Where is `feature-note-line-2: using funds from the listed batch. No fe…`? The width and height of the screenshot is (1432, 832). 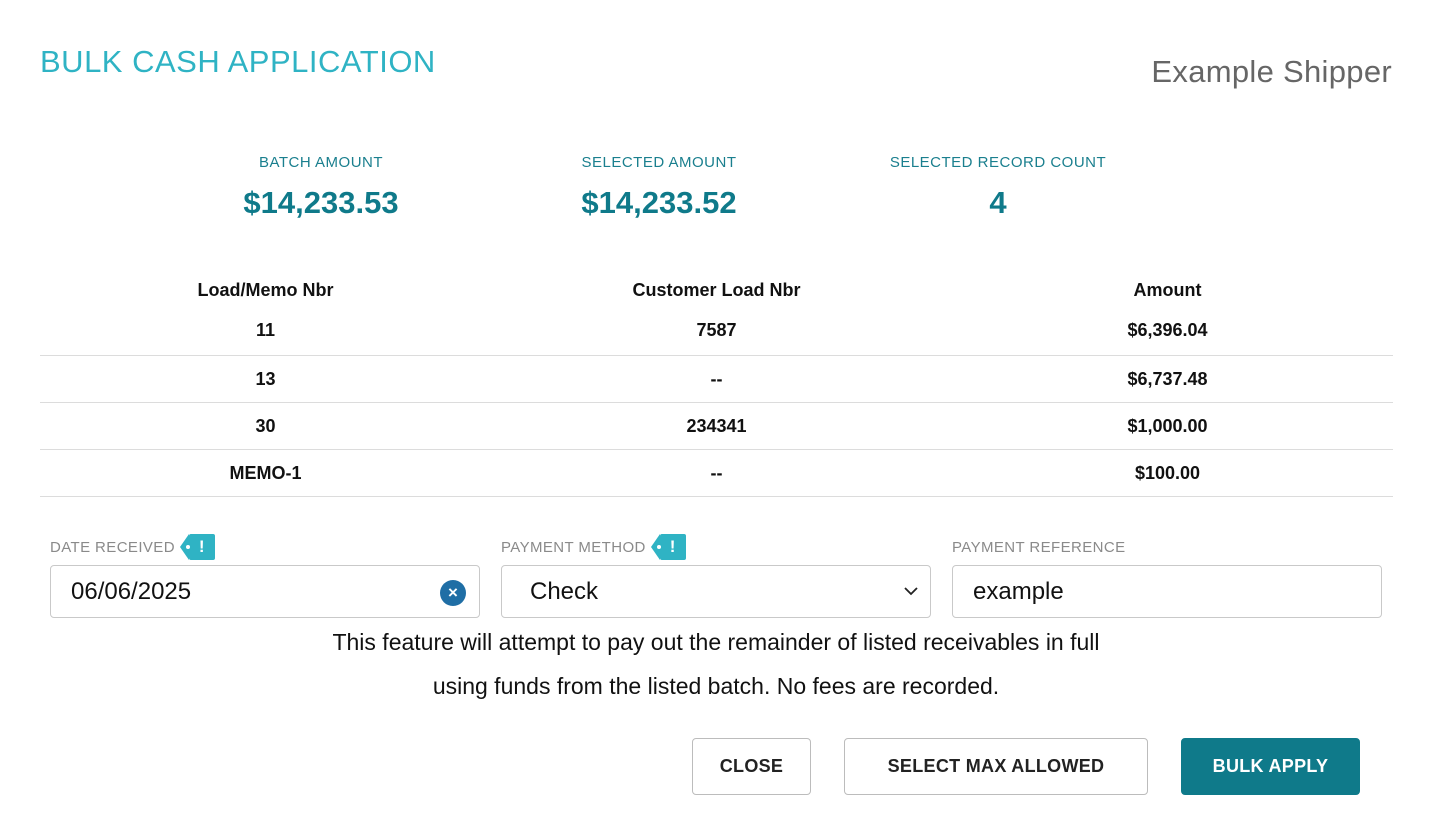
feature-note-line-2: using funds from the listed batch. No fe… is located at coordinates (716, 686).